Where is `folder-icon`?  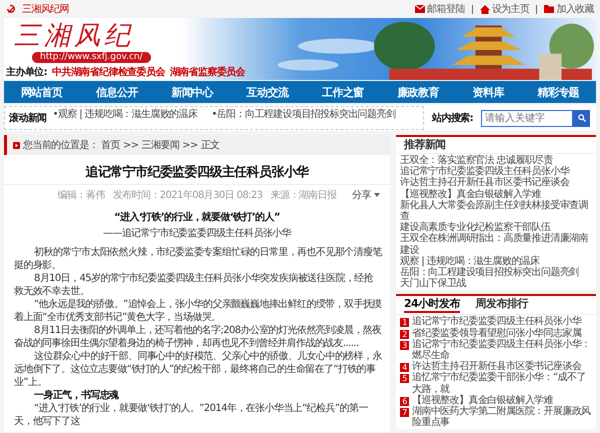 folder-icon is located at coordinates (549, 9).